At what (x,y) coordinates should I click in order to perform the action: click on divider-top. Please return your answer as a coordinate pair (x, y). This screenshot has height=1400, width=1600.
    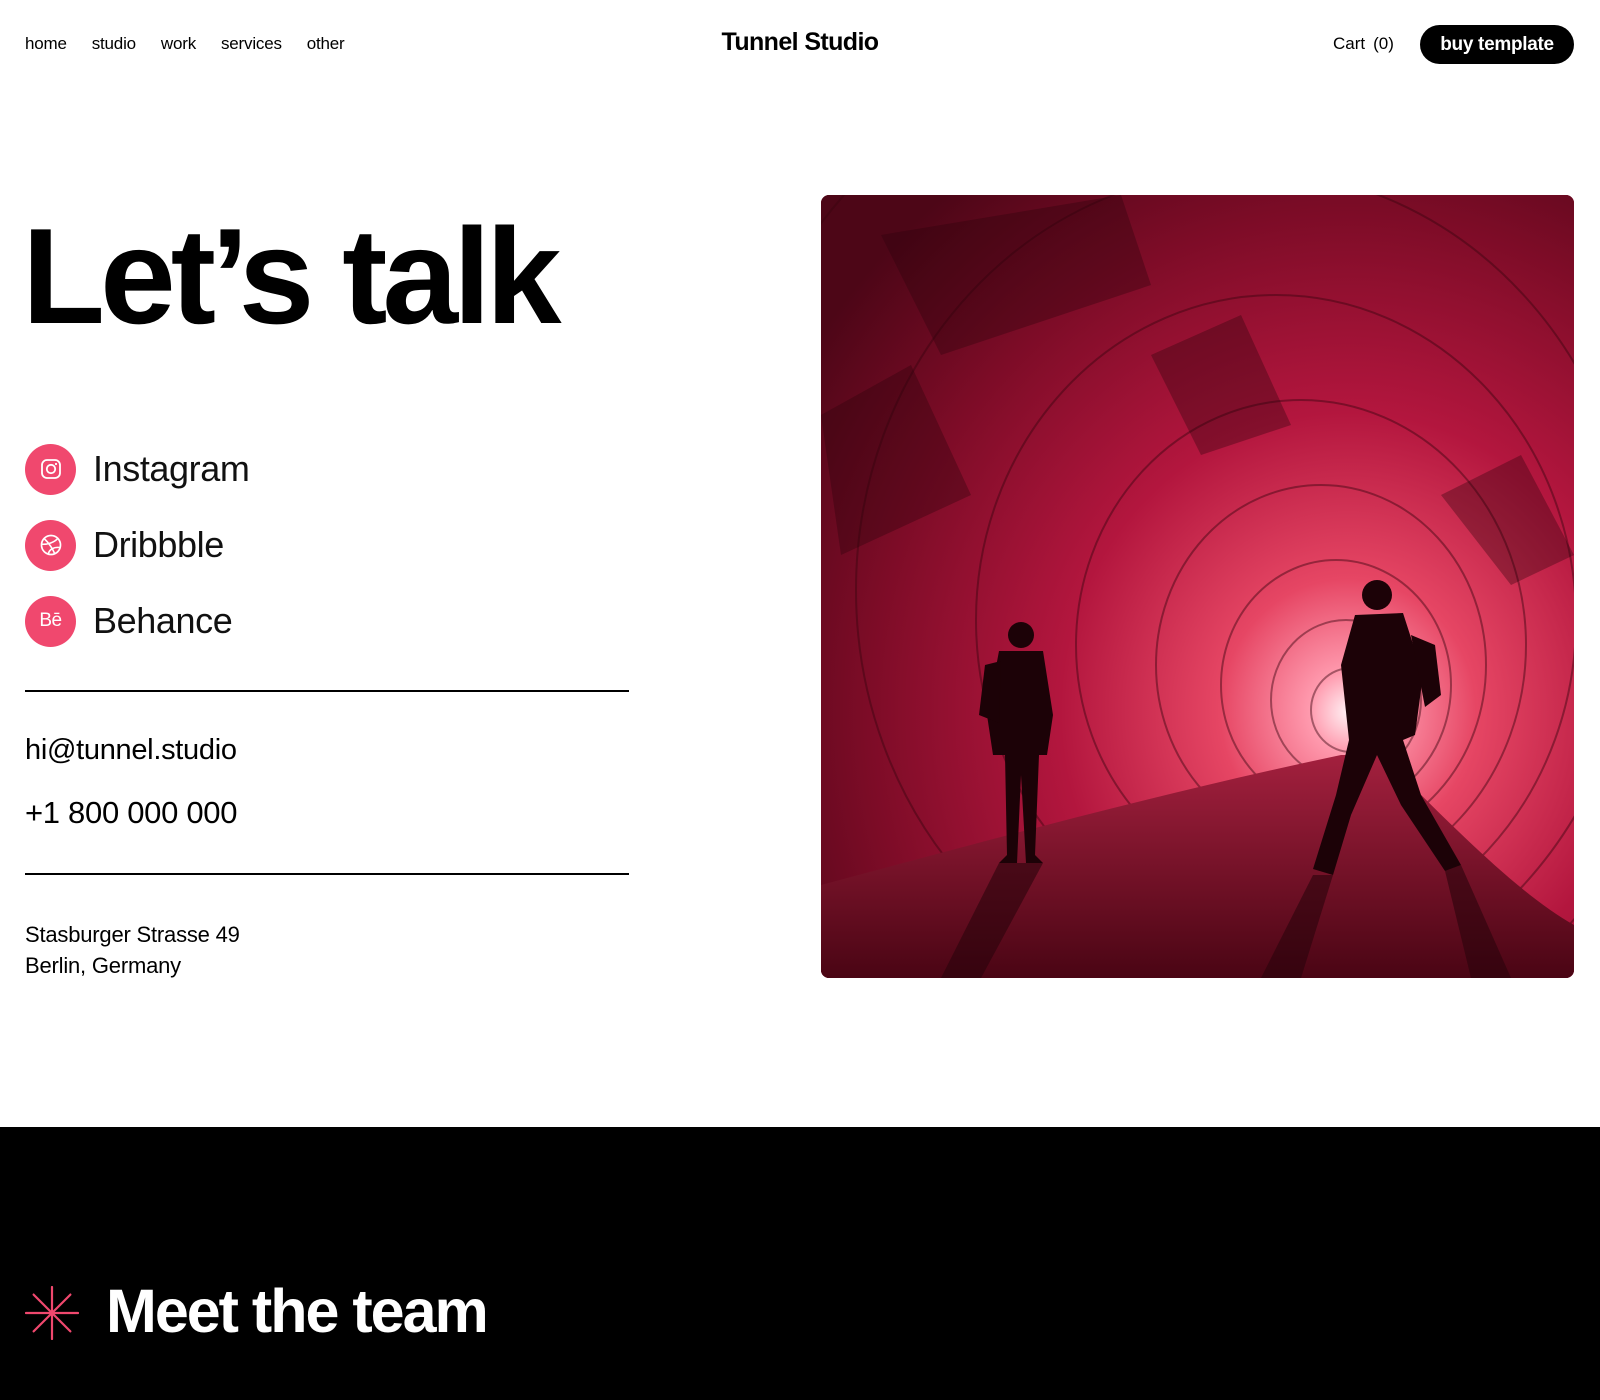
    Looking at the image, I should click on (327, 691).